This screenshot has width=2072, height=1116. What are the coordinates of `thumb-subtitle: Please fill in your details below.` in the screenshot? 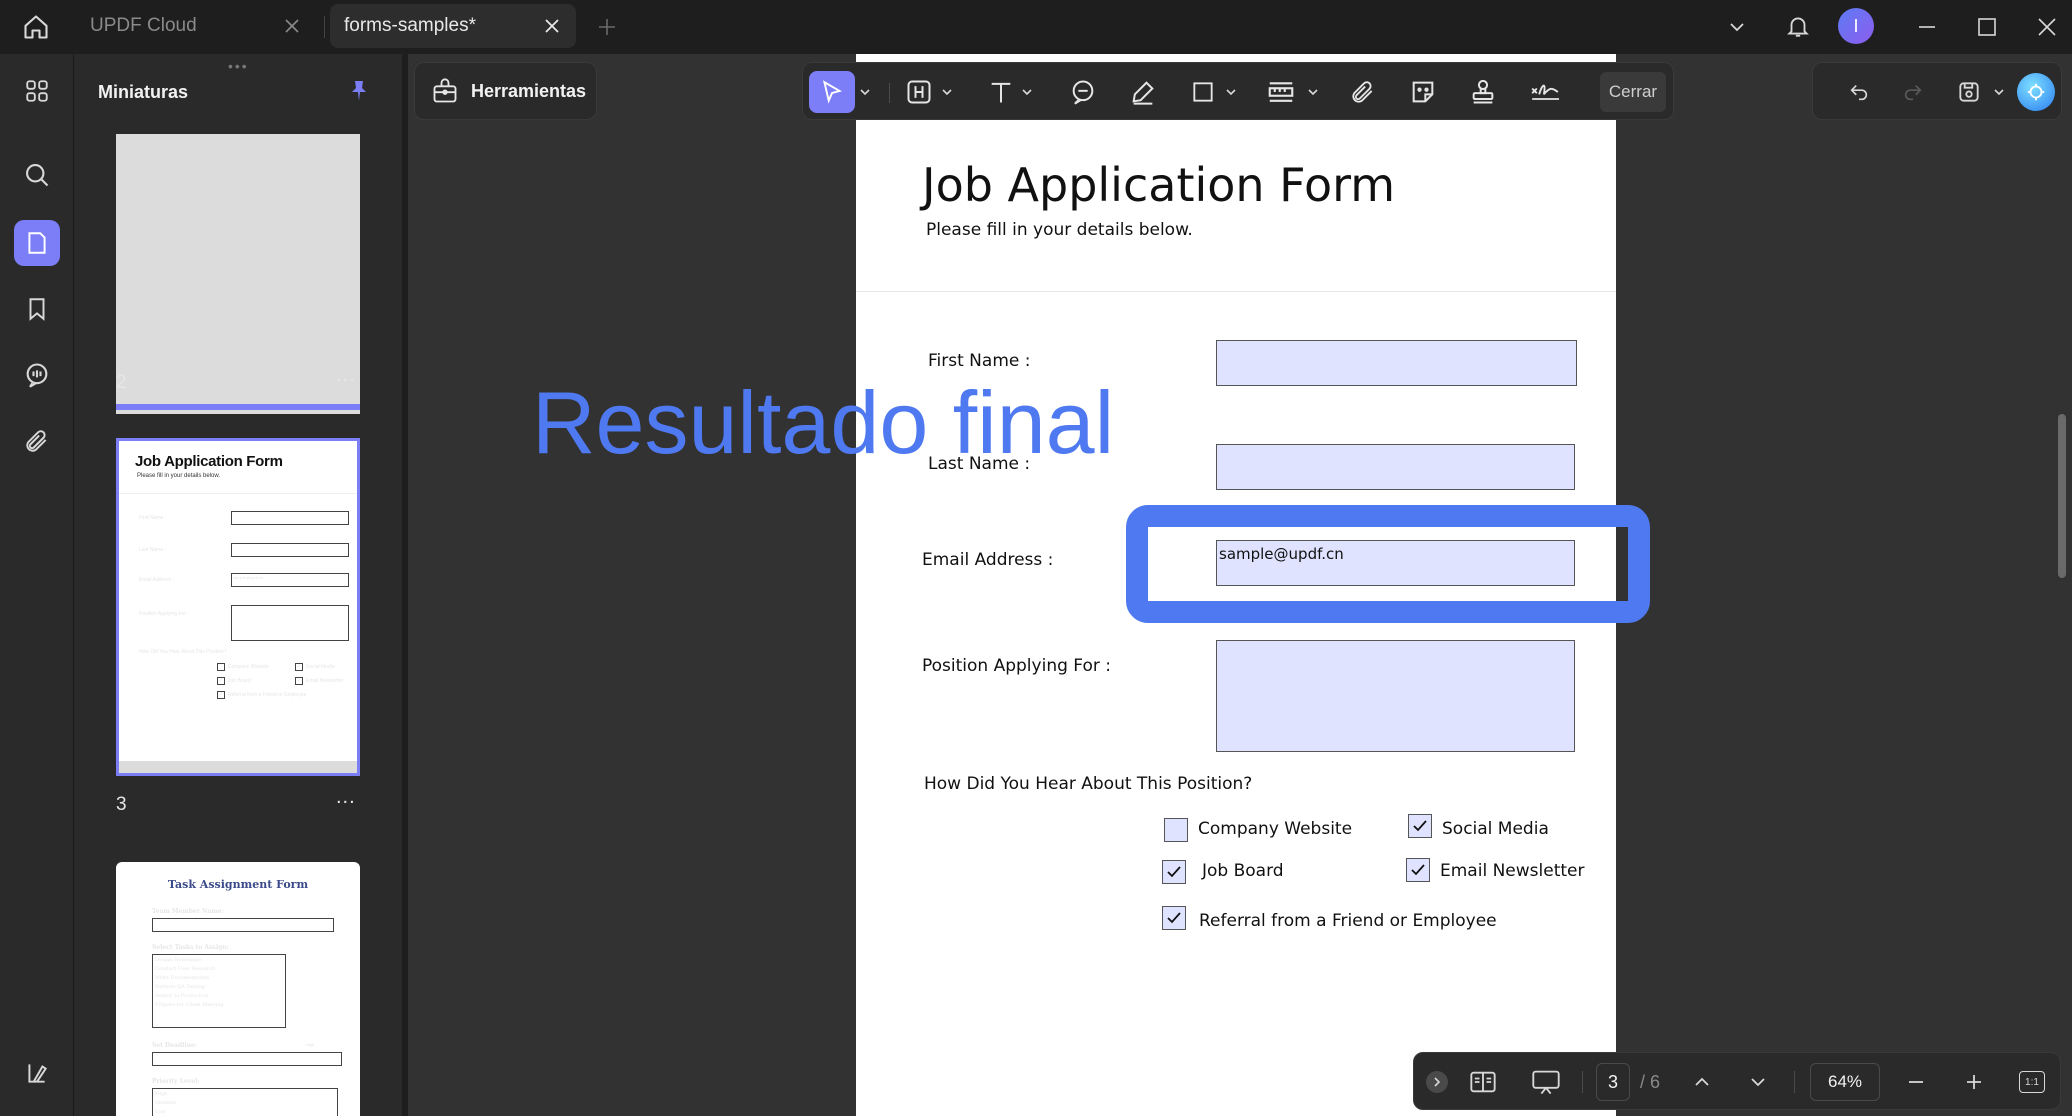 It's located at (179, 476).